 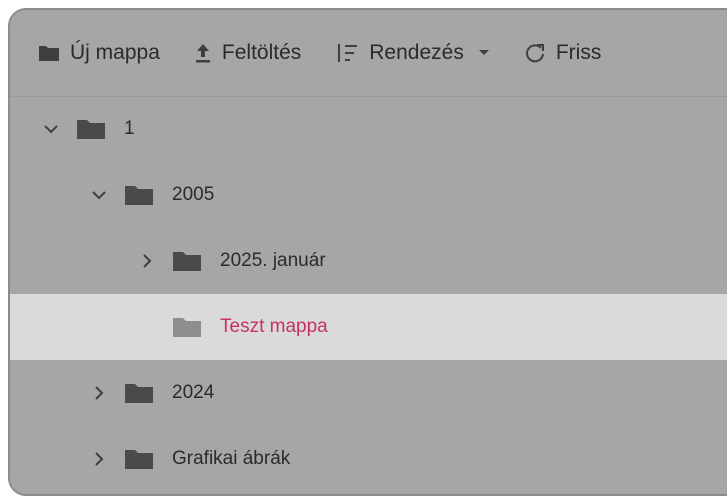 I want to click on tree-item-1: 1, so click(x=368, y=129).